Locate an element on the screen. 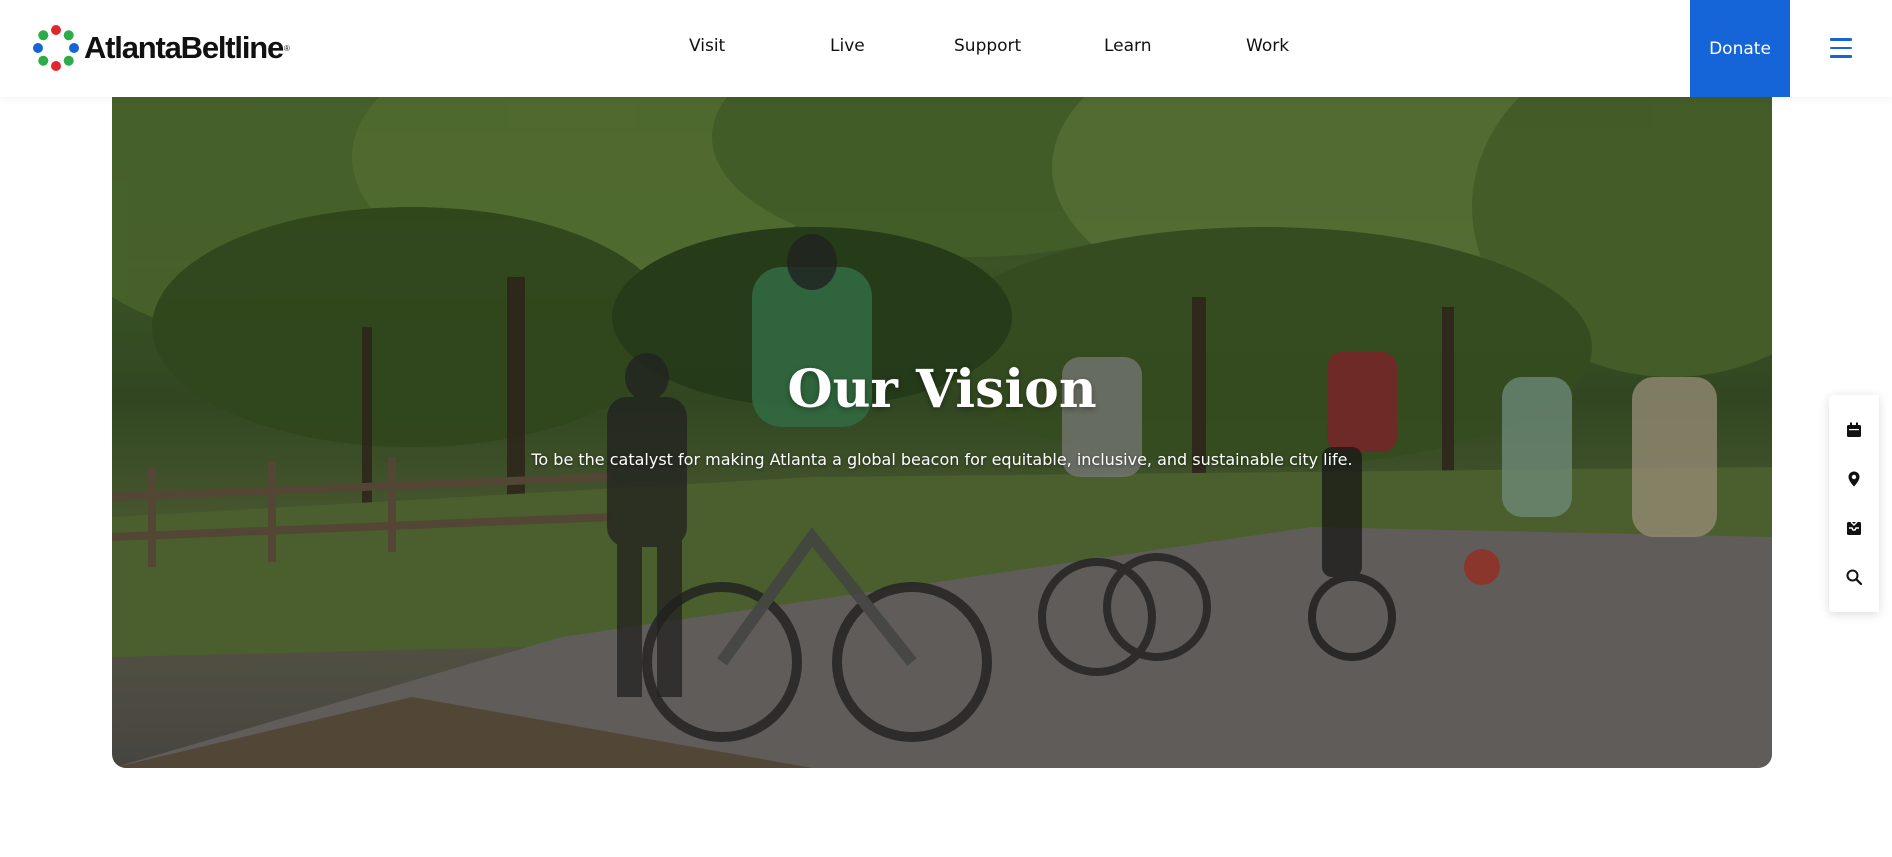 The width and height of the screenshot is (1892, 857). registered-mark: ® is located at coordinates (287, 48).